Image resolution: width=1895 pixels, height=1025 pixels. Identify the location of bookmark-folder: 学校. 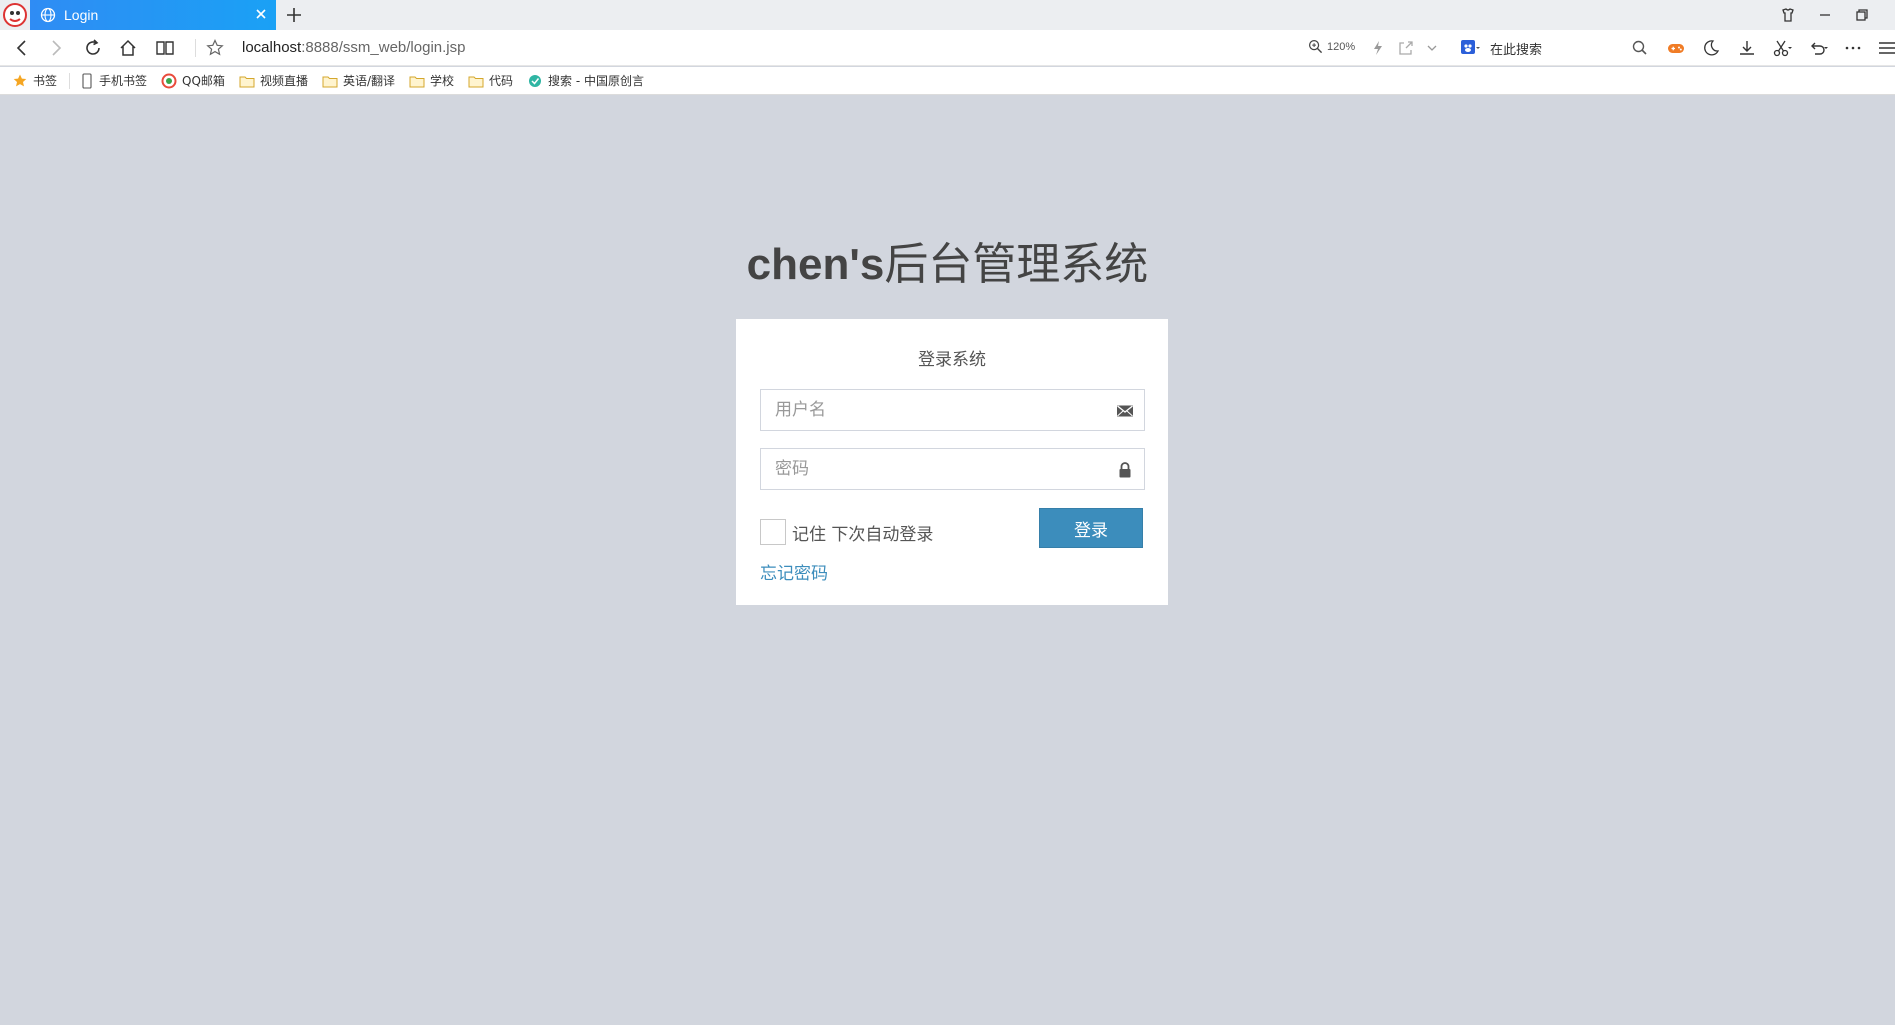
(431, 80).